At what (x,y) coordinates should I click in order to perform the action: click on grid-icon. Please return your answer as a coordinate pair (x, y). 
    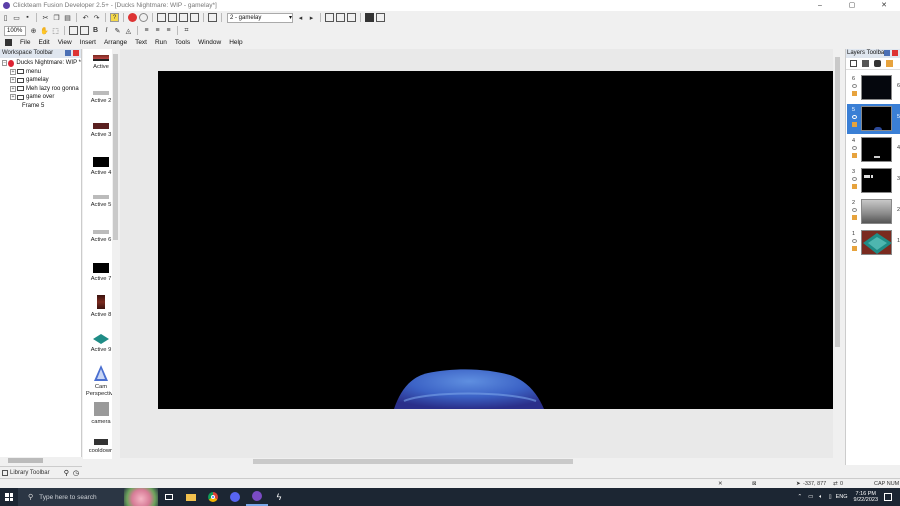
    Looking at the image, I should click on (380, 17).